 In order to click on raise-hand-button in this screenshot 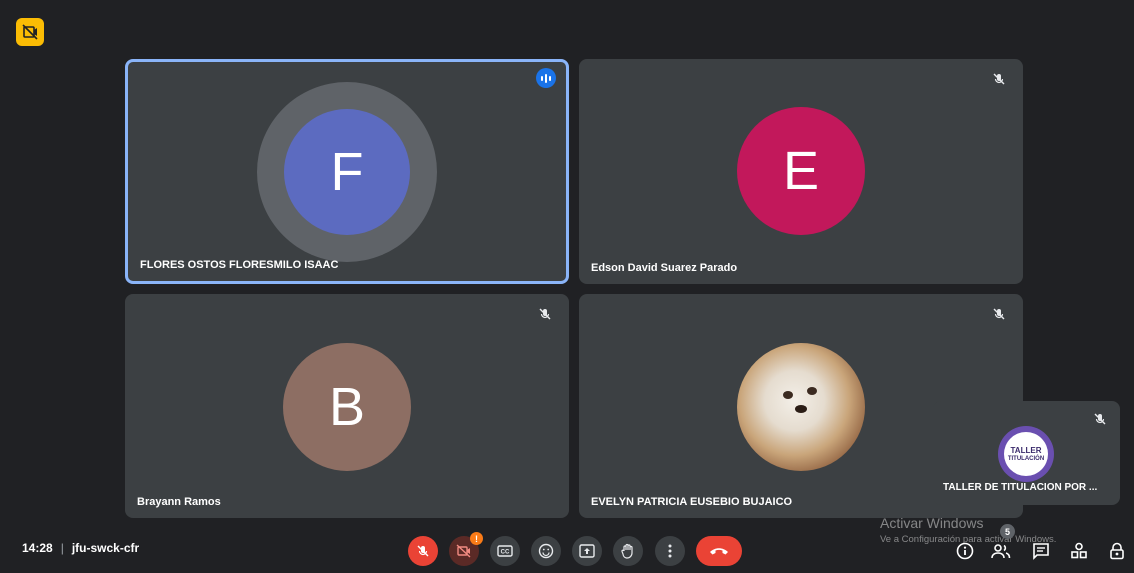, I will do `click(628, 551)`.